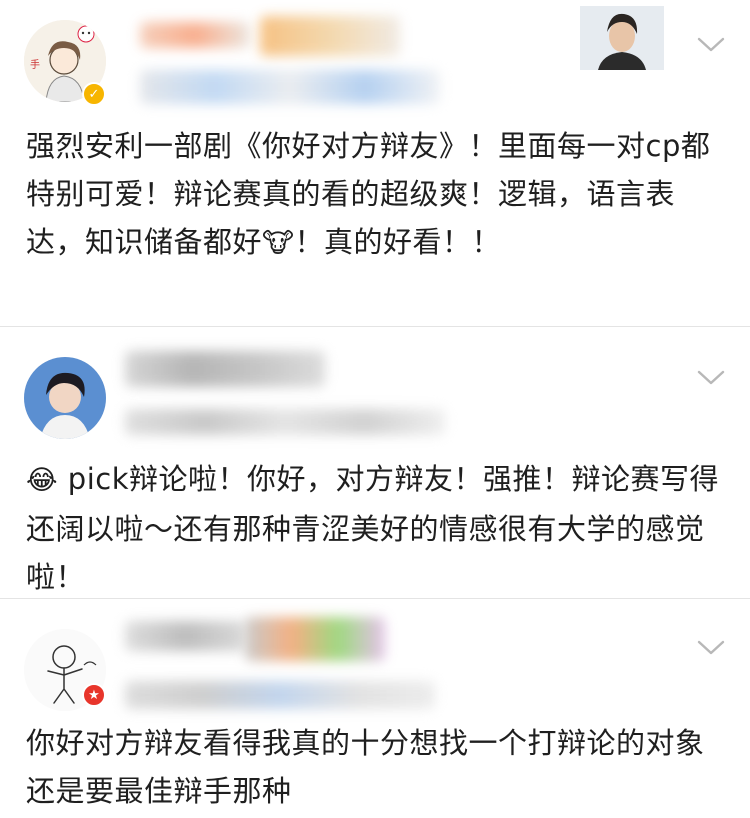 The height and width of the screenshot is (818, 750). I want to click on cow-emoji: 🐮, so click(278, 243).